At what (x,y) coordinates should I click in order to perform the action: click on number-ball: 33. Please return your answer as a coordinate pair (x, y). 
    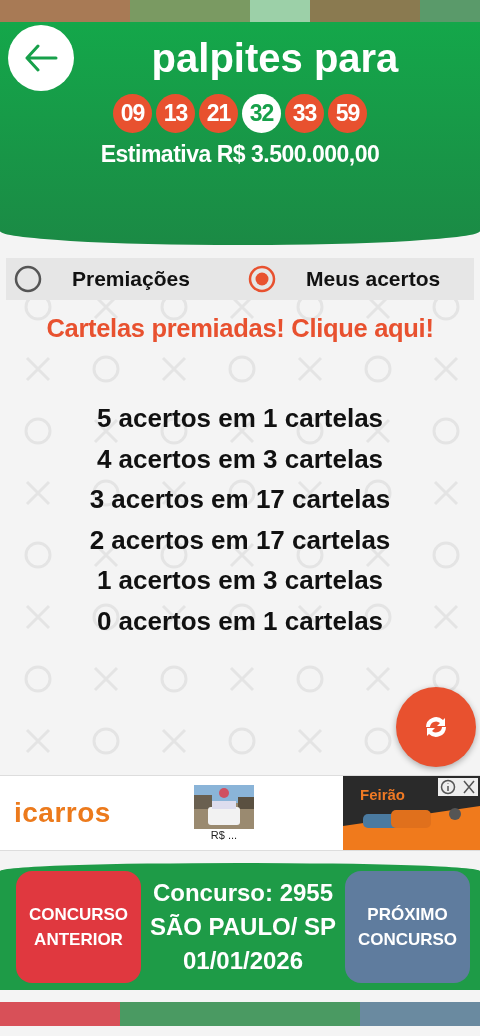
    Looking at the image, I should click on (304, 113).